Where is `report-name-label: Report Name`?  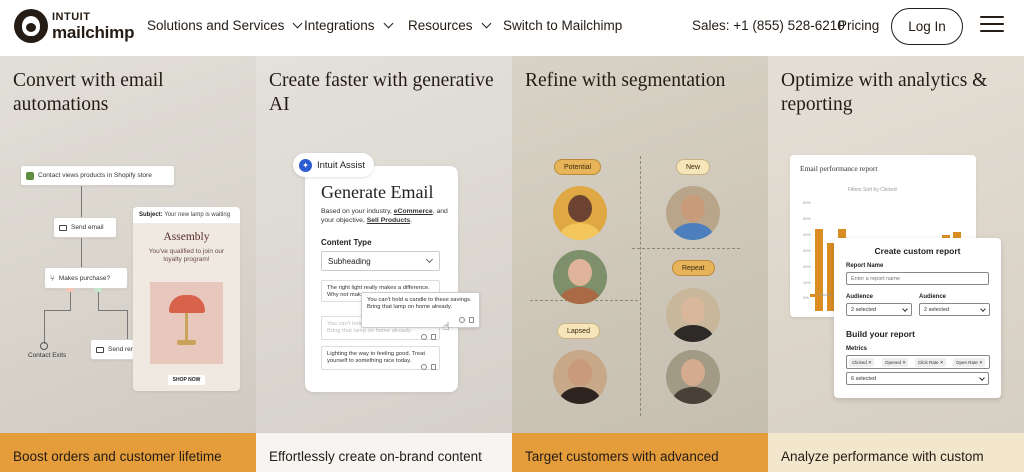
report-name-label: Report Name is located at coordinates (865, 266).